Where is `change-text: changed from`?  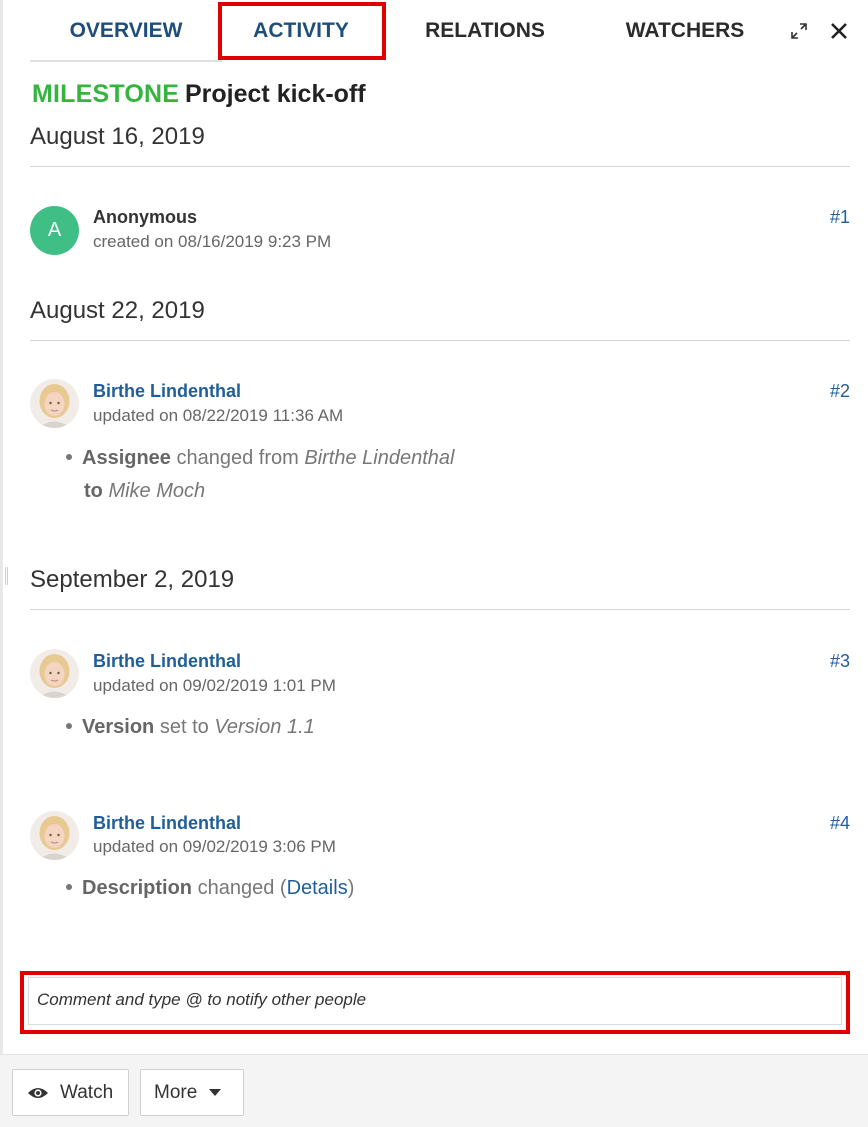
change-text: changed from is located at coordinates (237, 458).